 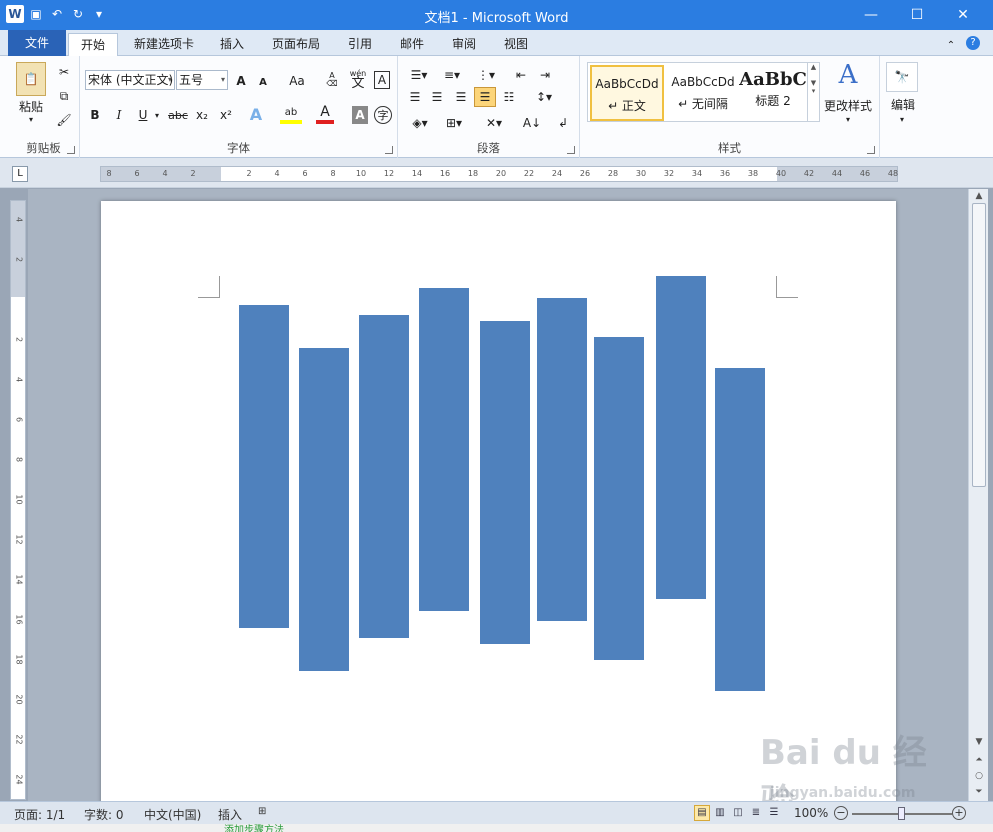 What do you see at coordinates (256, 114) in the screenshot?
I see `text-effects-icon: A` at bounding box center [256, 114].